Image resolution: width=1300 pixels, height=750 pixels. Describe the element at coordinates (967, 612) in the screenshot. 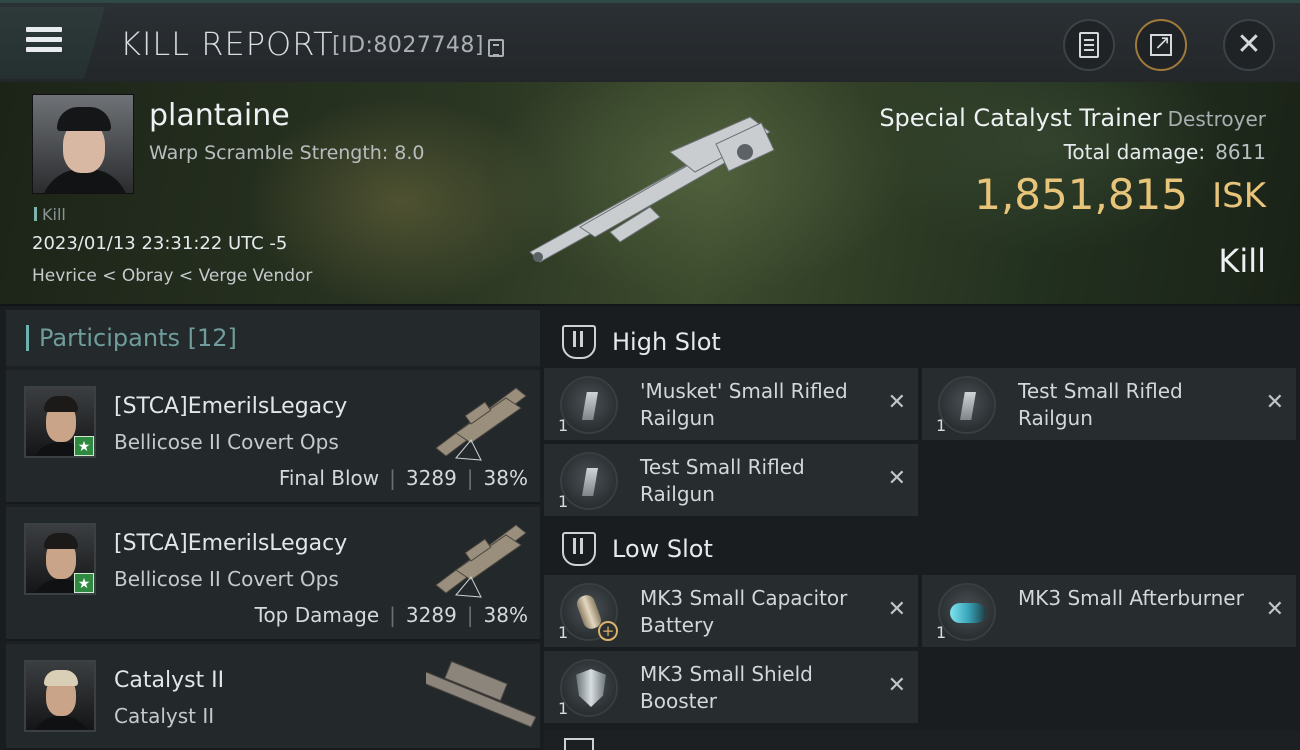

I see `afterburner-icon` at that location.